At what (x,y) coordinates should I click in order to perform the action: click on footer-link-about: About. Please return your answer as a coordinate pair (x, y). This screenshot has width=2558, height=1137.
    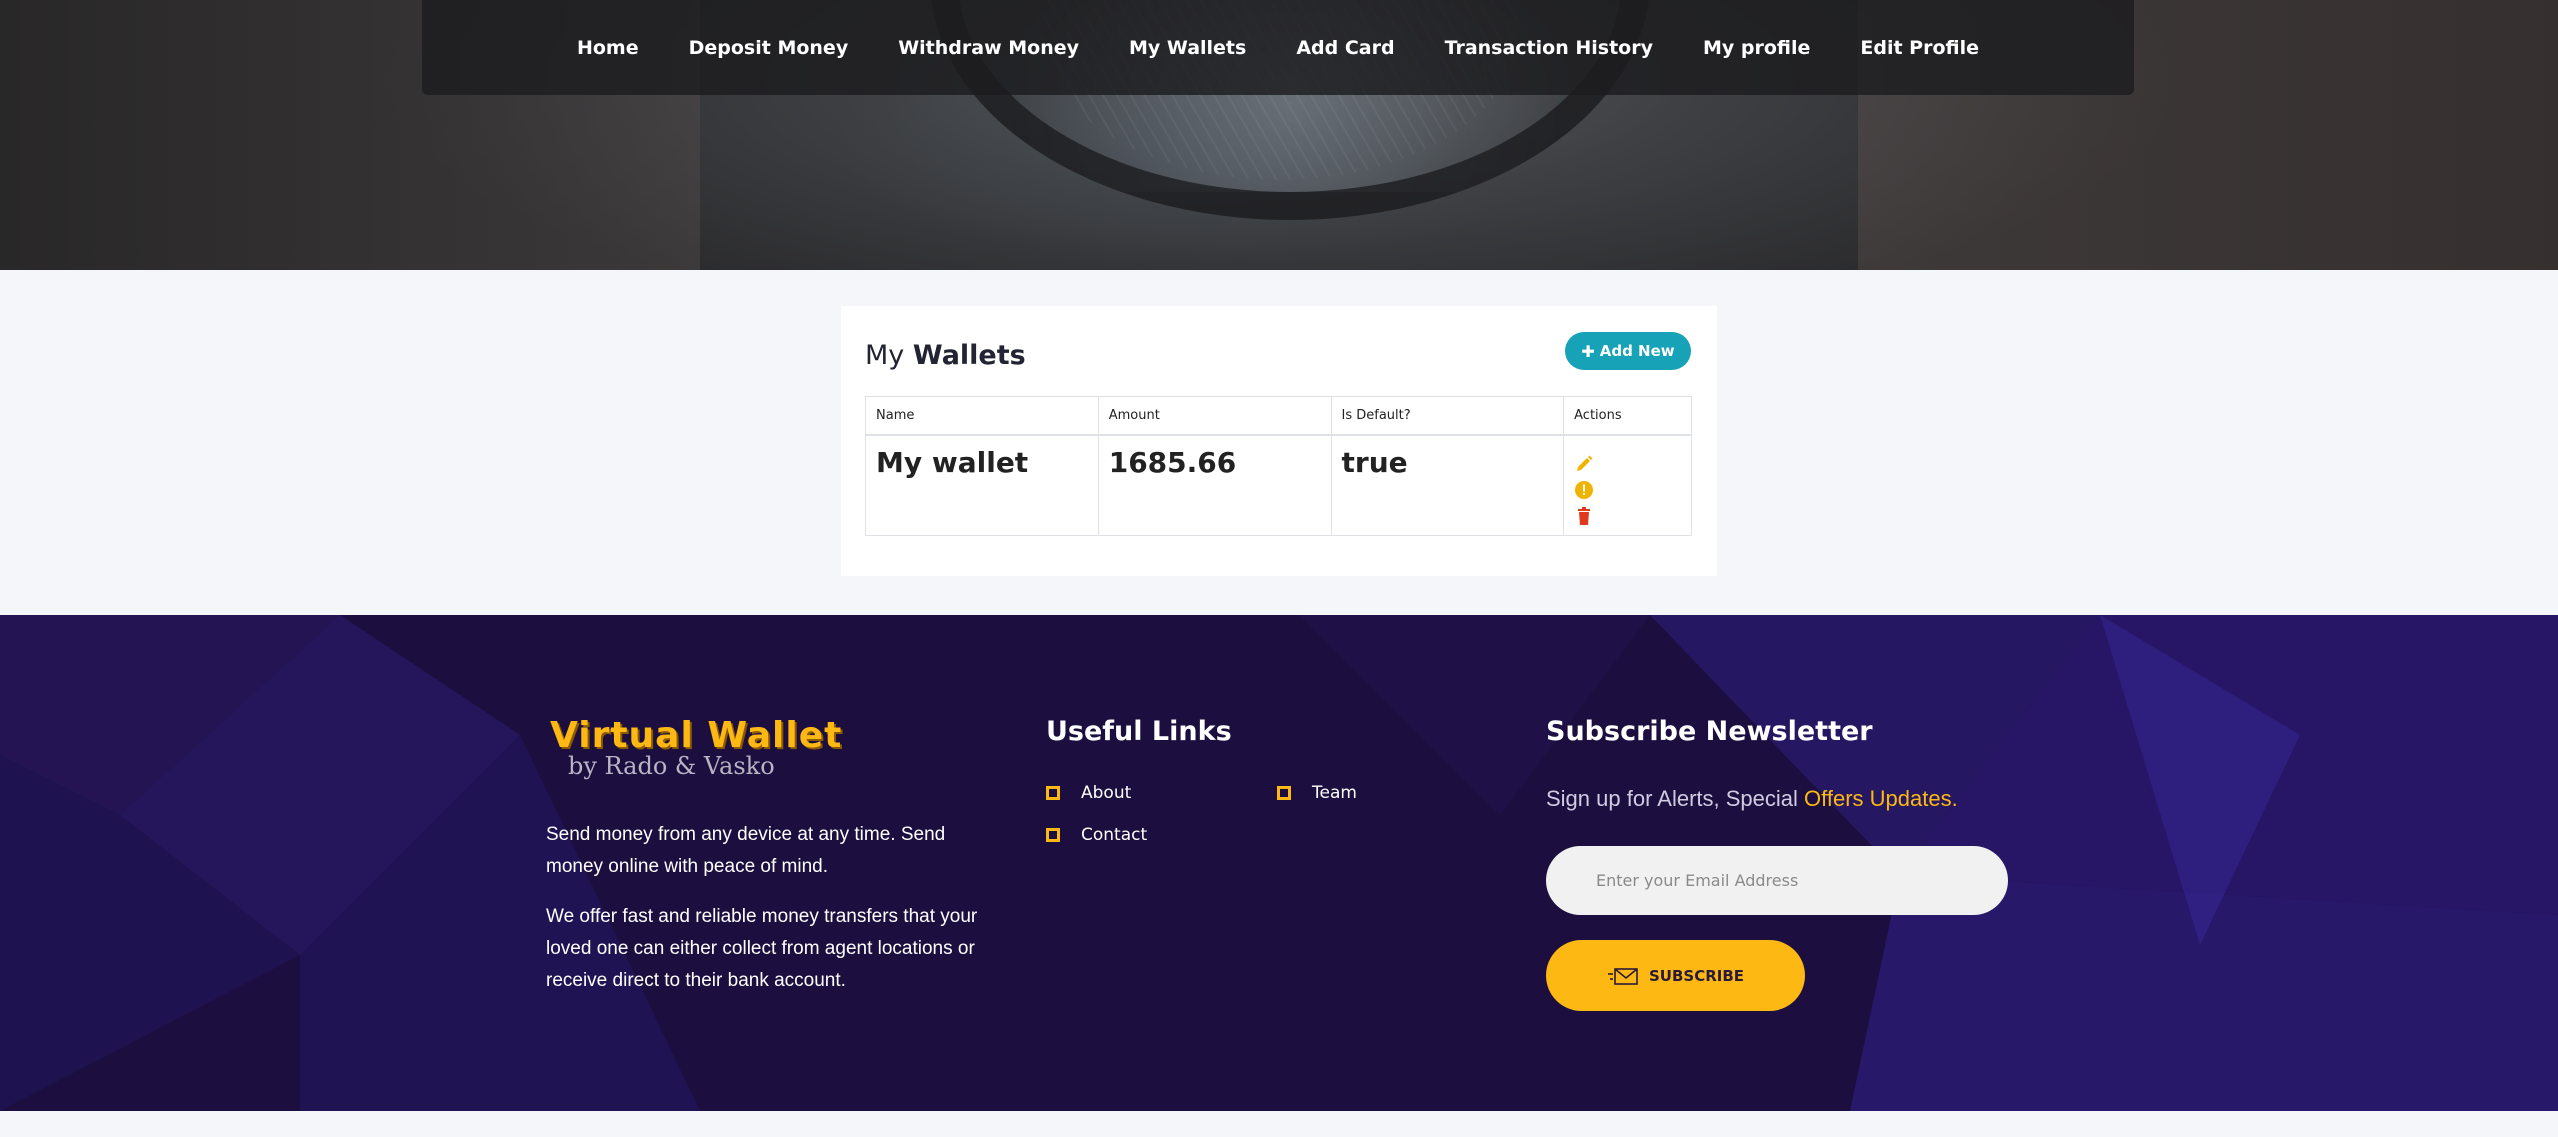
    Looking at the image, I should click on (1088, 793).